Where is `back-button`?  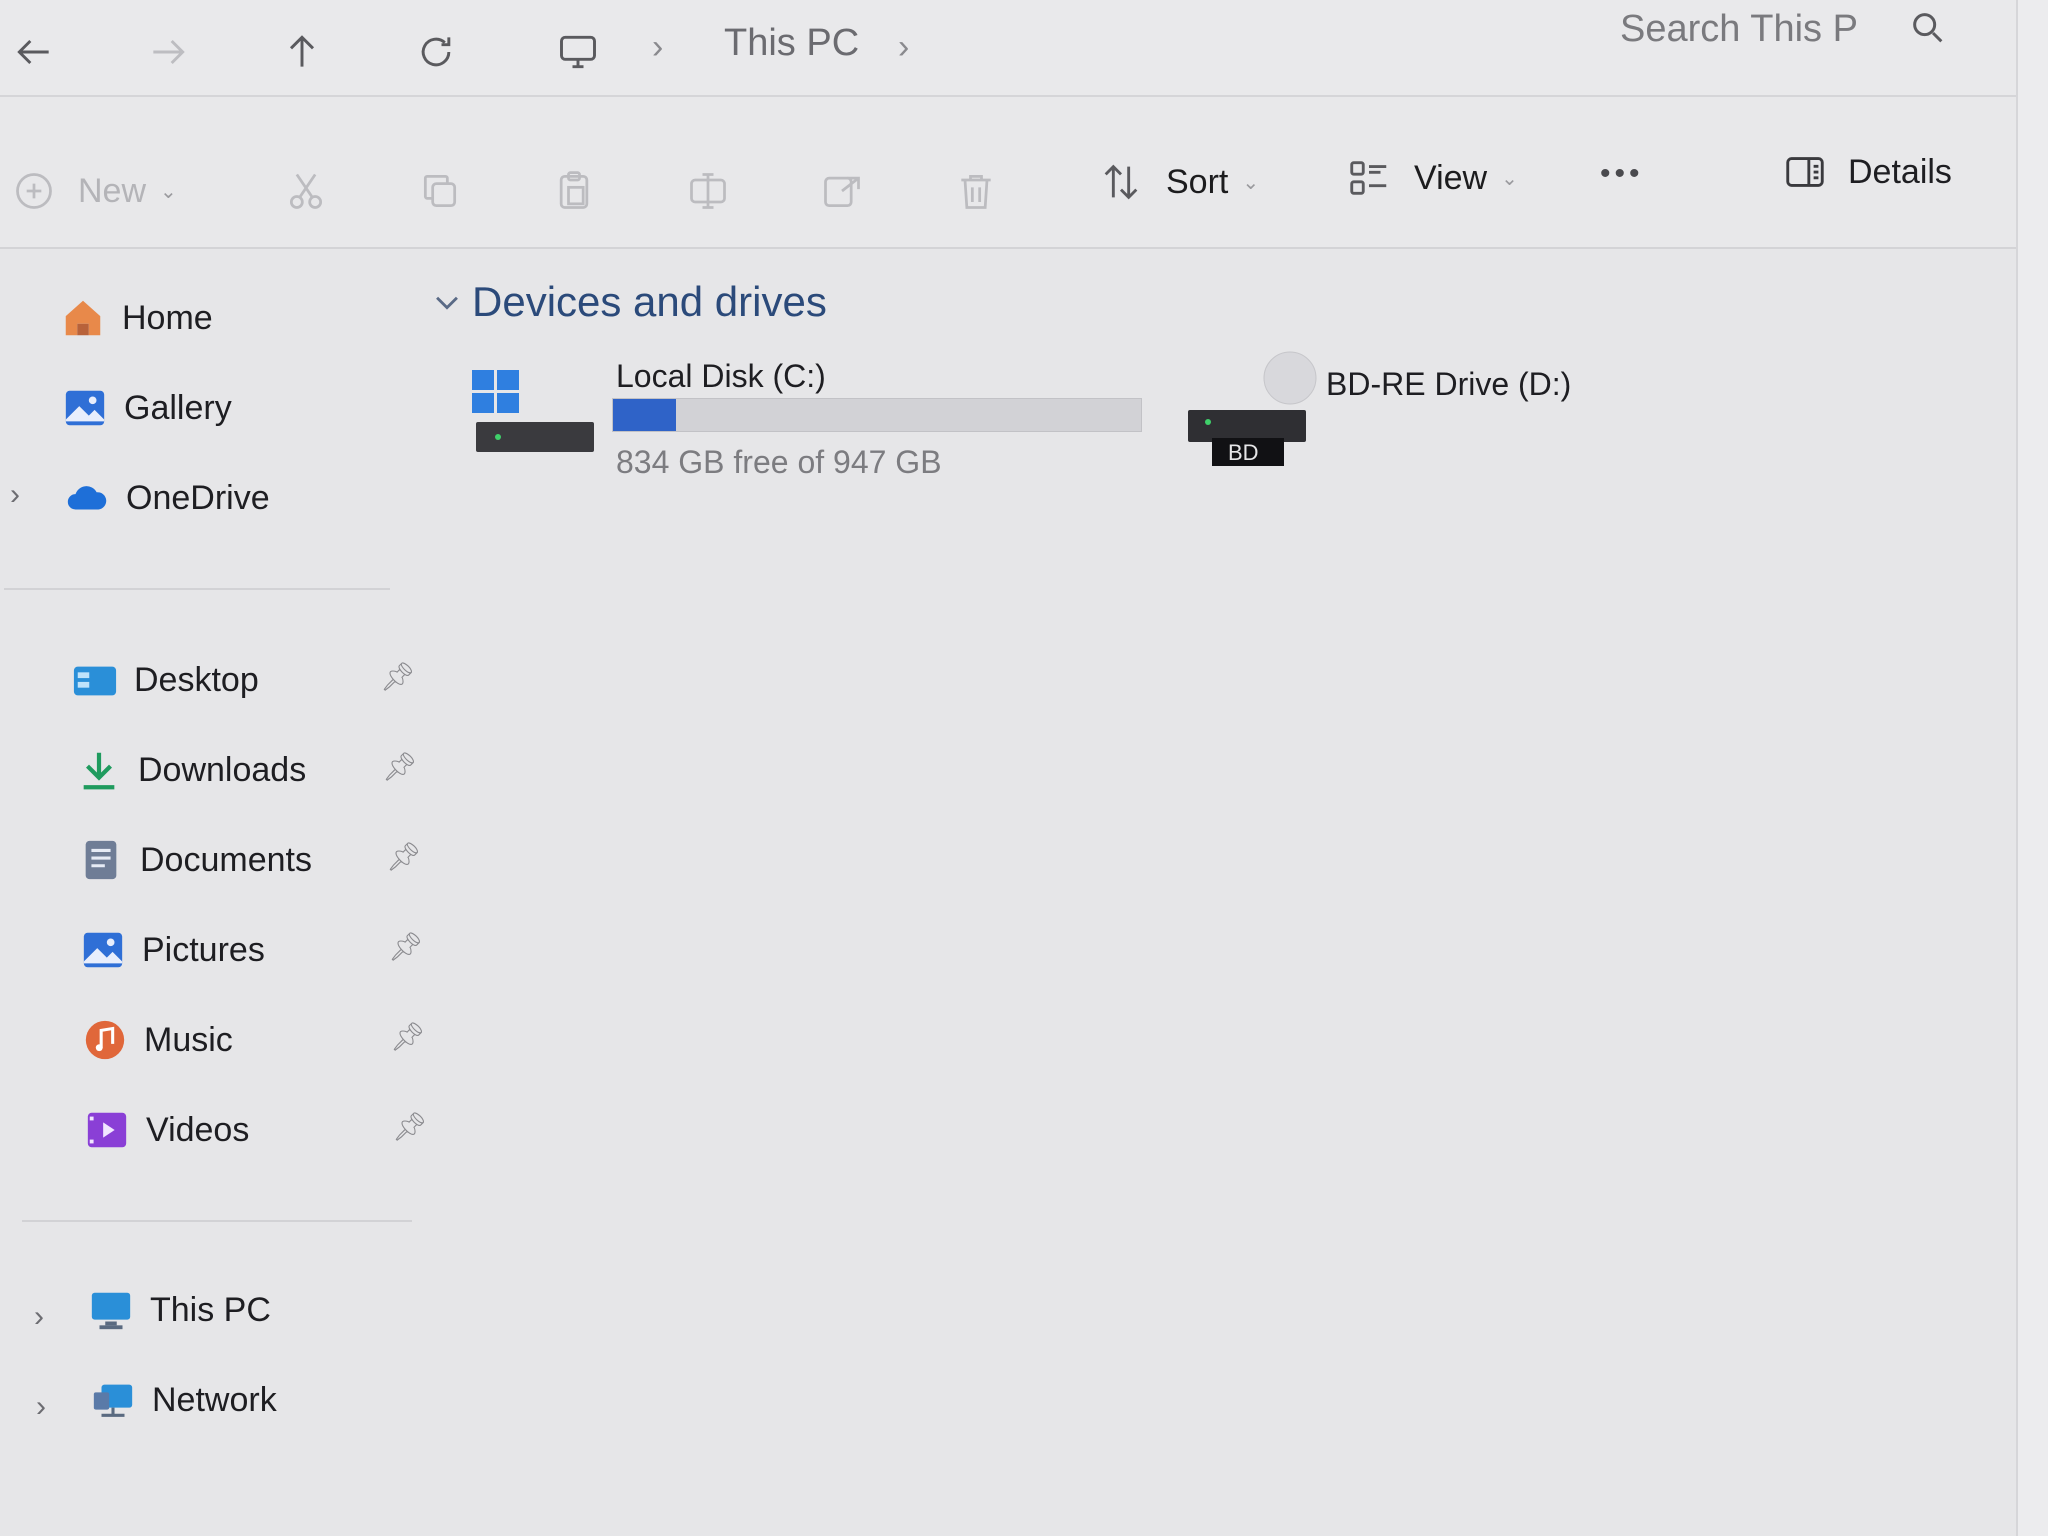 back-button is located at coordinates (34, 52).